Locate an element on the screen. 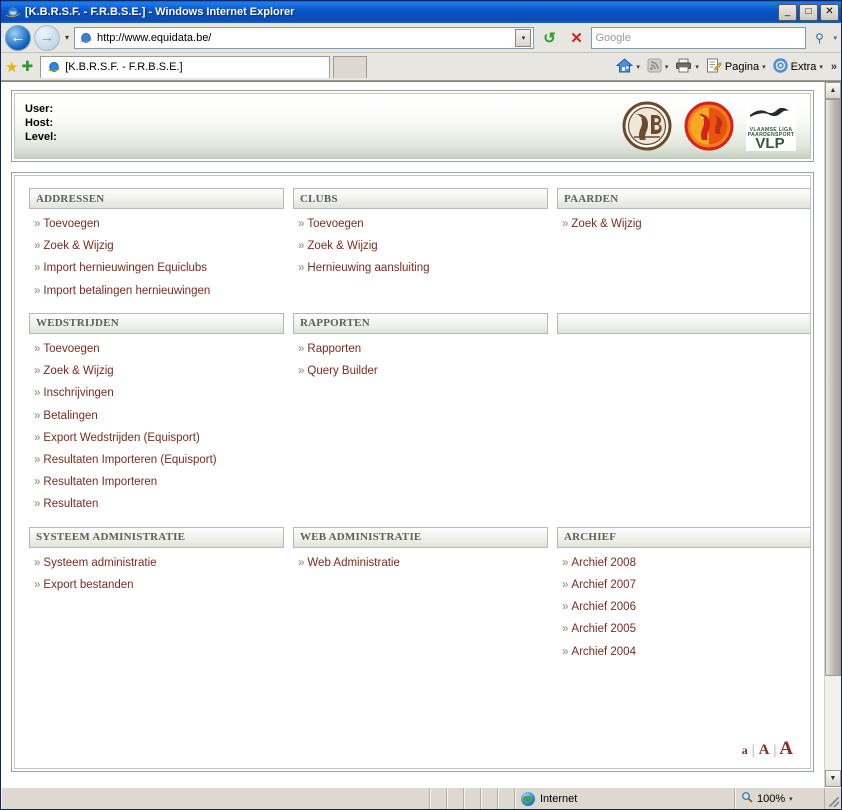  url-input: http://www.equidata.be/ ▾ is located at coordinates (304, 37).